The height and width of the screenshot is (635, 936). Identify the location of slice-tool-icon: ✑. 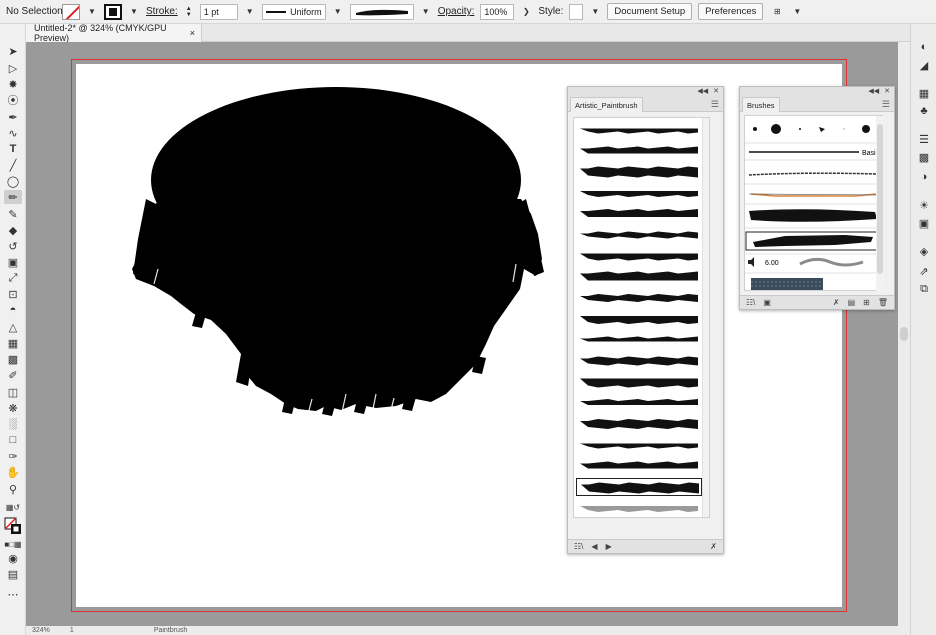
(13, 456).